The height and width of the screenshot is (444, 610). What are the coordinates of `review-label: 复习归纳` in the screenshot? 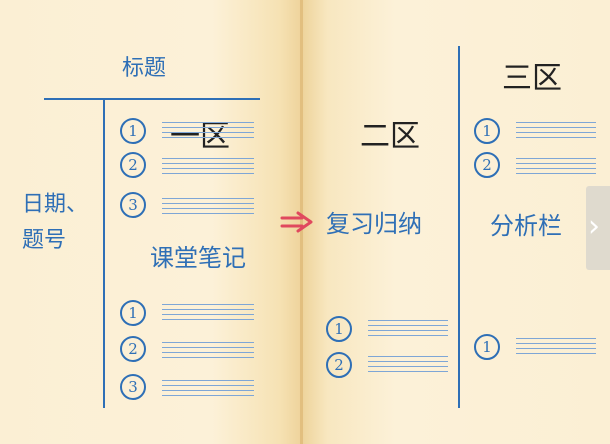 It's located at (374, 224).